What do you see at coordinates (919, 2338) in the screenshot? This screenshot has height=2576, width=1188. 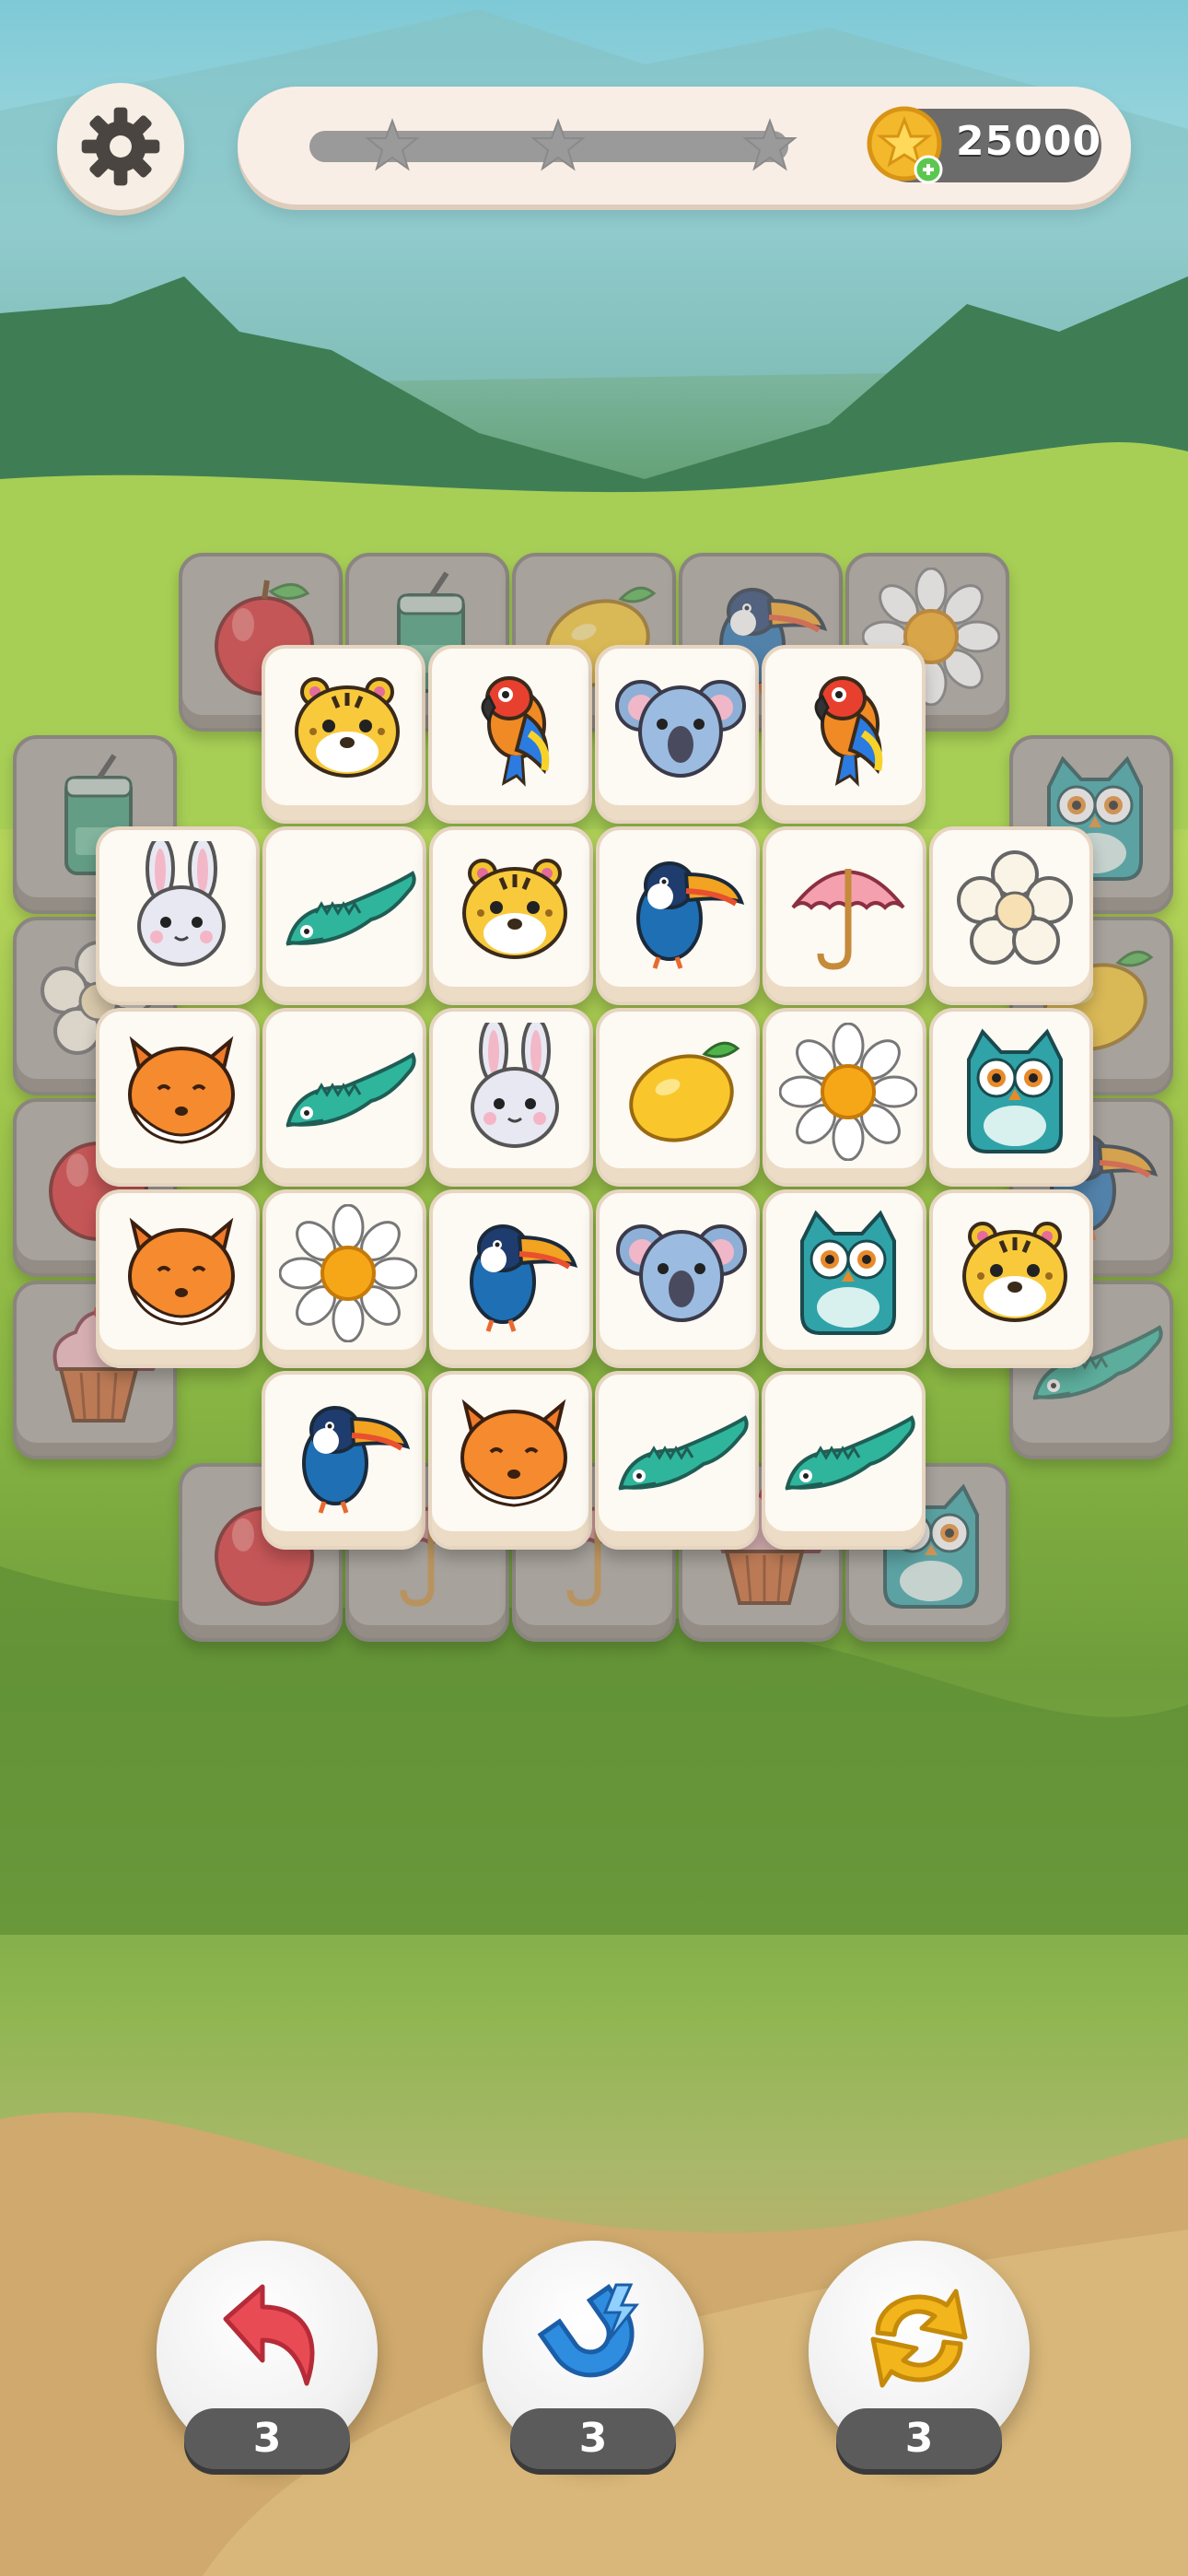 I see `shuffle-icon` at bounding box center [919, 2338].